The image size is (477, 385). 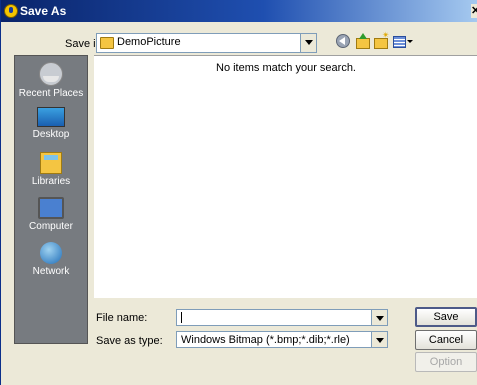 I want to click on save-as-type-dropdown: Windows Bitmap (*.bmp;*.dib;*.rle), so click(x=282, y=339).